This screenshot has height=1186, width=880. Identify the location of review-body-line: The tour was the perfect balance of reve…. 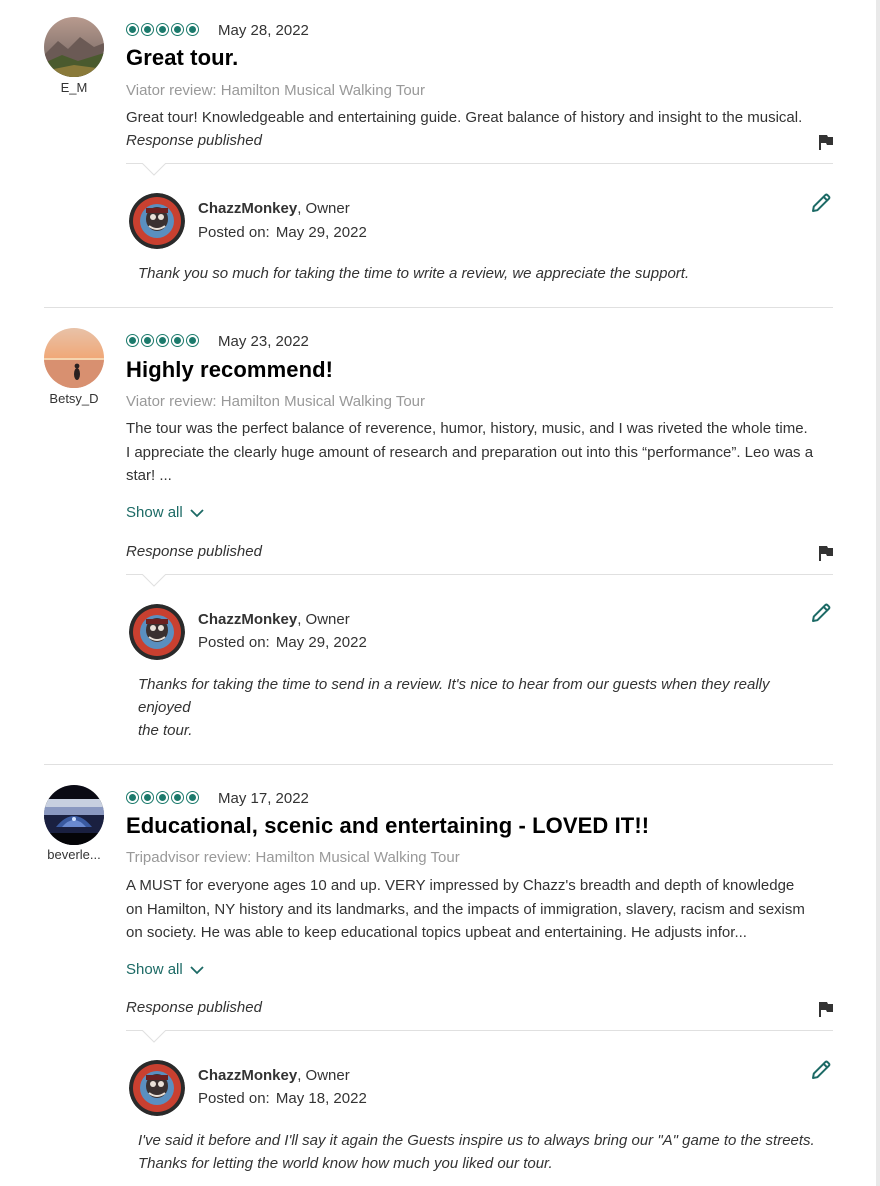
(467, 428).